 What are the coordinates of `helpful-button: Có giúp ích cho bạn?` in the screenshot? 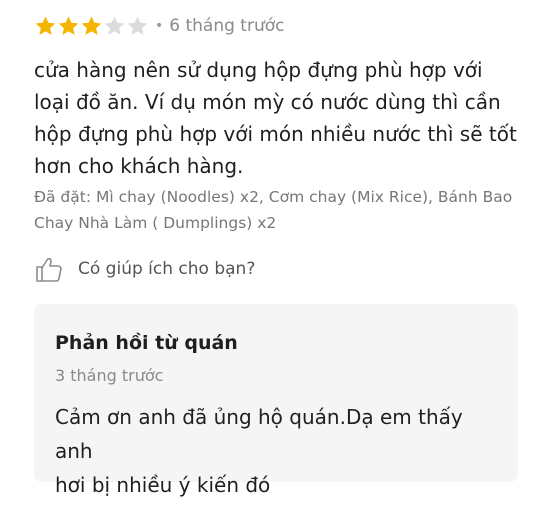 It's located at (144, 269).